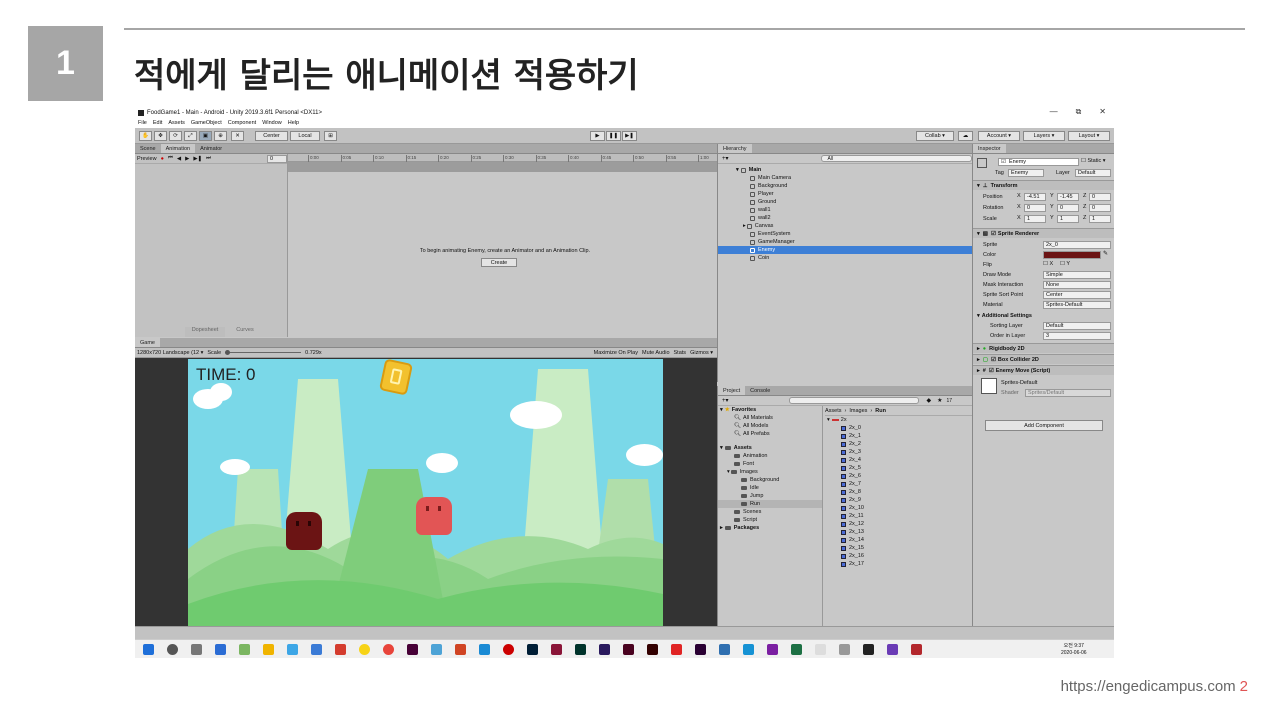 This screenshot has width=1280, height=720. Describe the element at coordinates (1093, 173) in the screenshot. I see `layer-dropdown: Default` at that location.